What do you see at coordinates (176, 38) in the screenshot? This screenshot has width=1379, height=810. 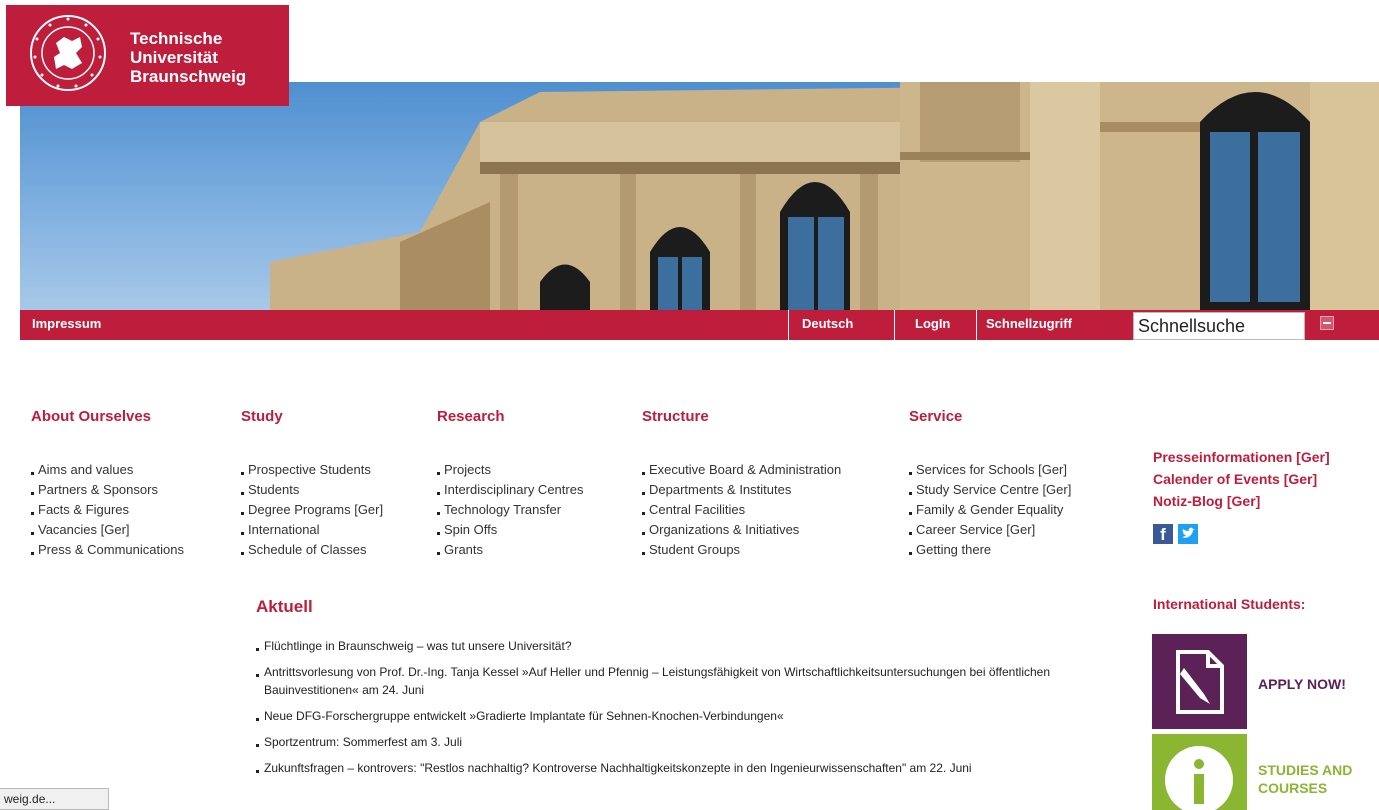 I see `logo-text-line1: Technische` at bounding box center [176, 38].